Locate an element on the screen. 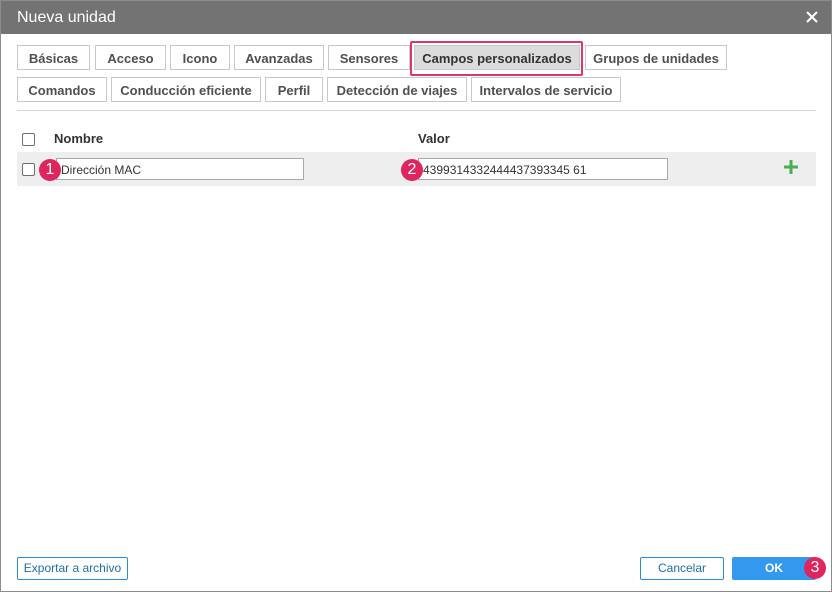  annotation-badge-3: 3 is located at coordinates (815, 568).